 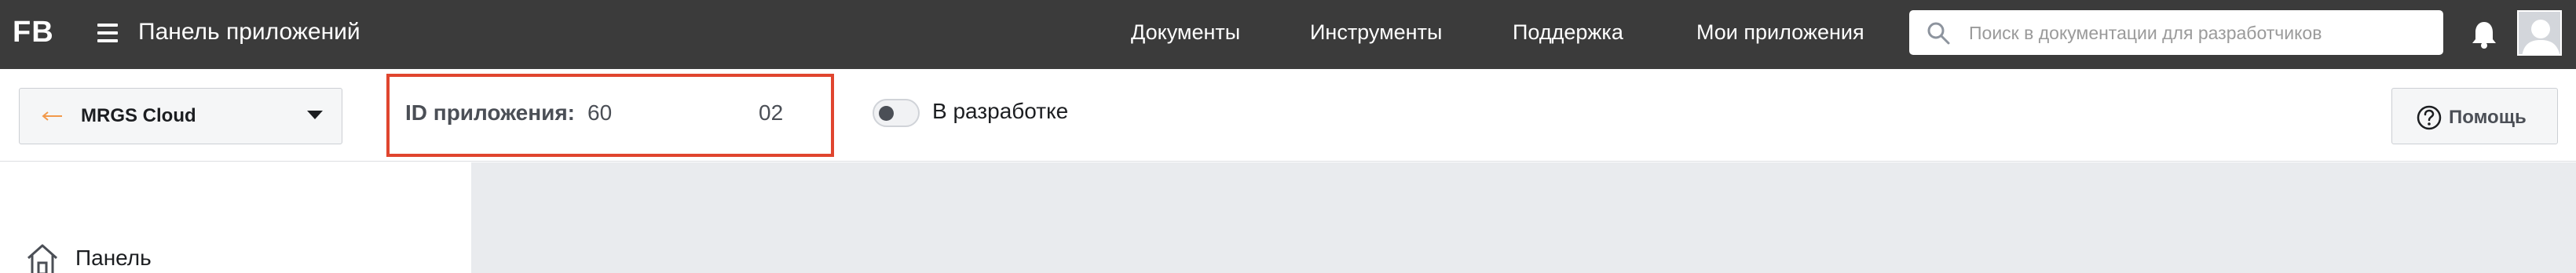 What do you see at coordinates (1780, 32) in the screenshot?
I see `nav-link-my-apps: Мои приложения` at bounding box center [1780, 32].